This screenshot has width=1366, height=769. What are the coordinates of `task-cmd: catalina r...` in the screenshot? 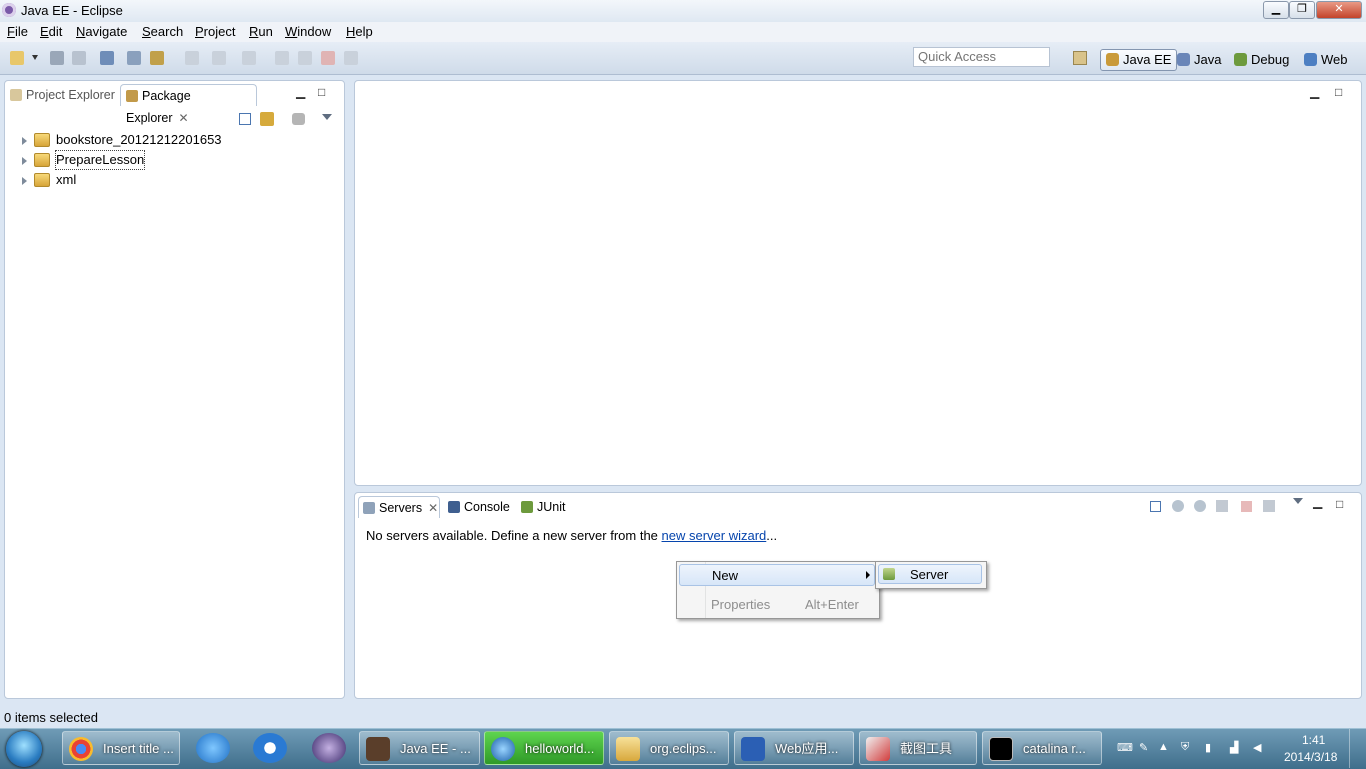 It's located at (1042, 748).